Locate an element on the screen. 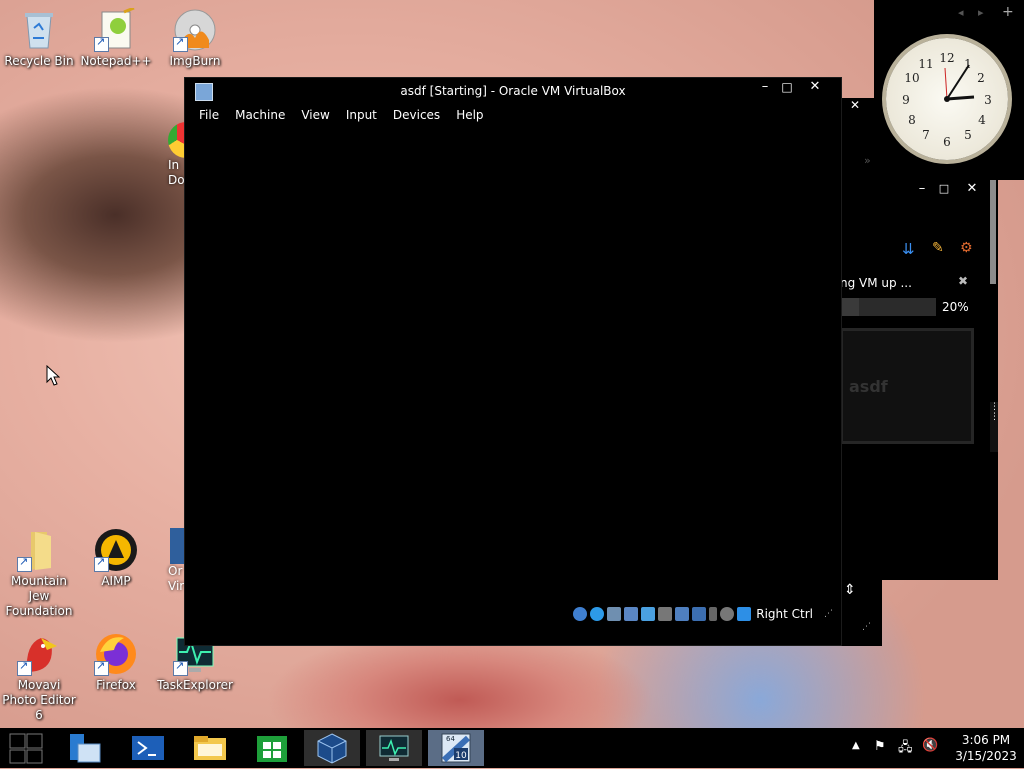 Image resolution: width=1024 pixels, height=769 pixels. svg-text: 11 is located at coordinates (925, 64).